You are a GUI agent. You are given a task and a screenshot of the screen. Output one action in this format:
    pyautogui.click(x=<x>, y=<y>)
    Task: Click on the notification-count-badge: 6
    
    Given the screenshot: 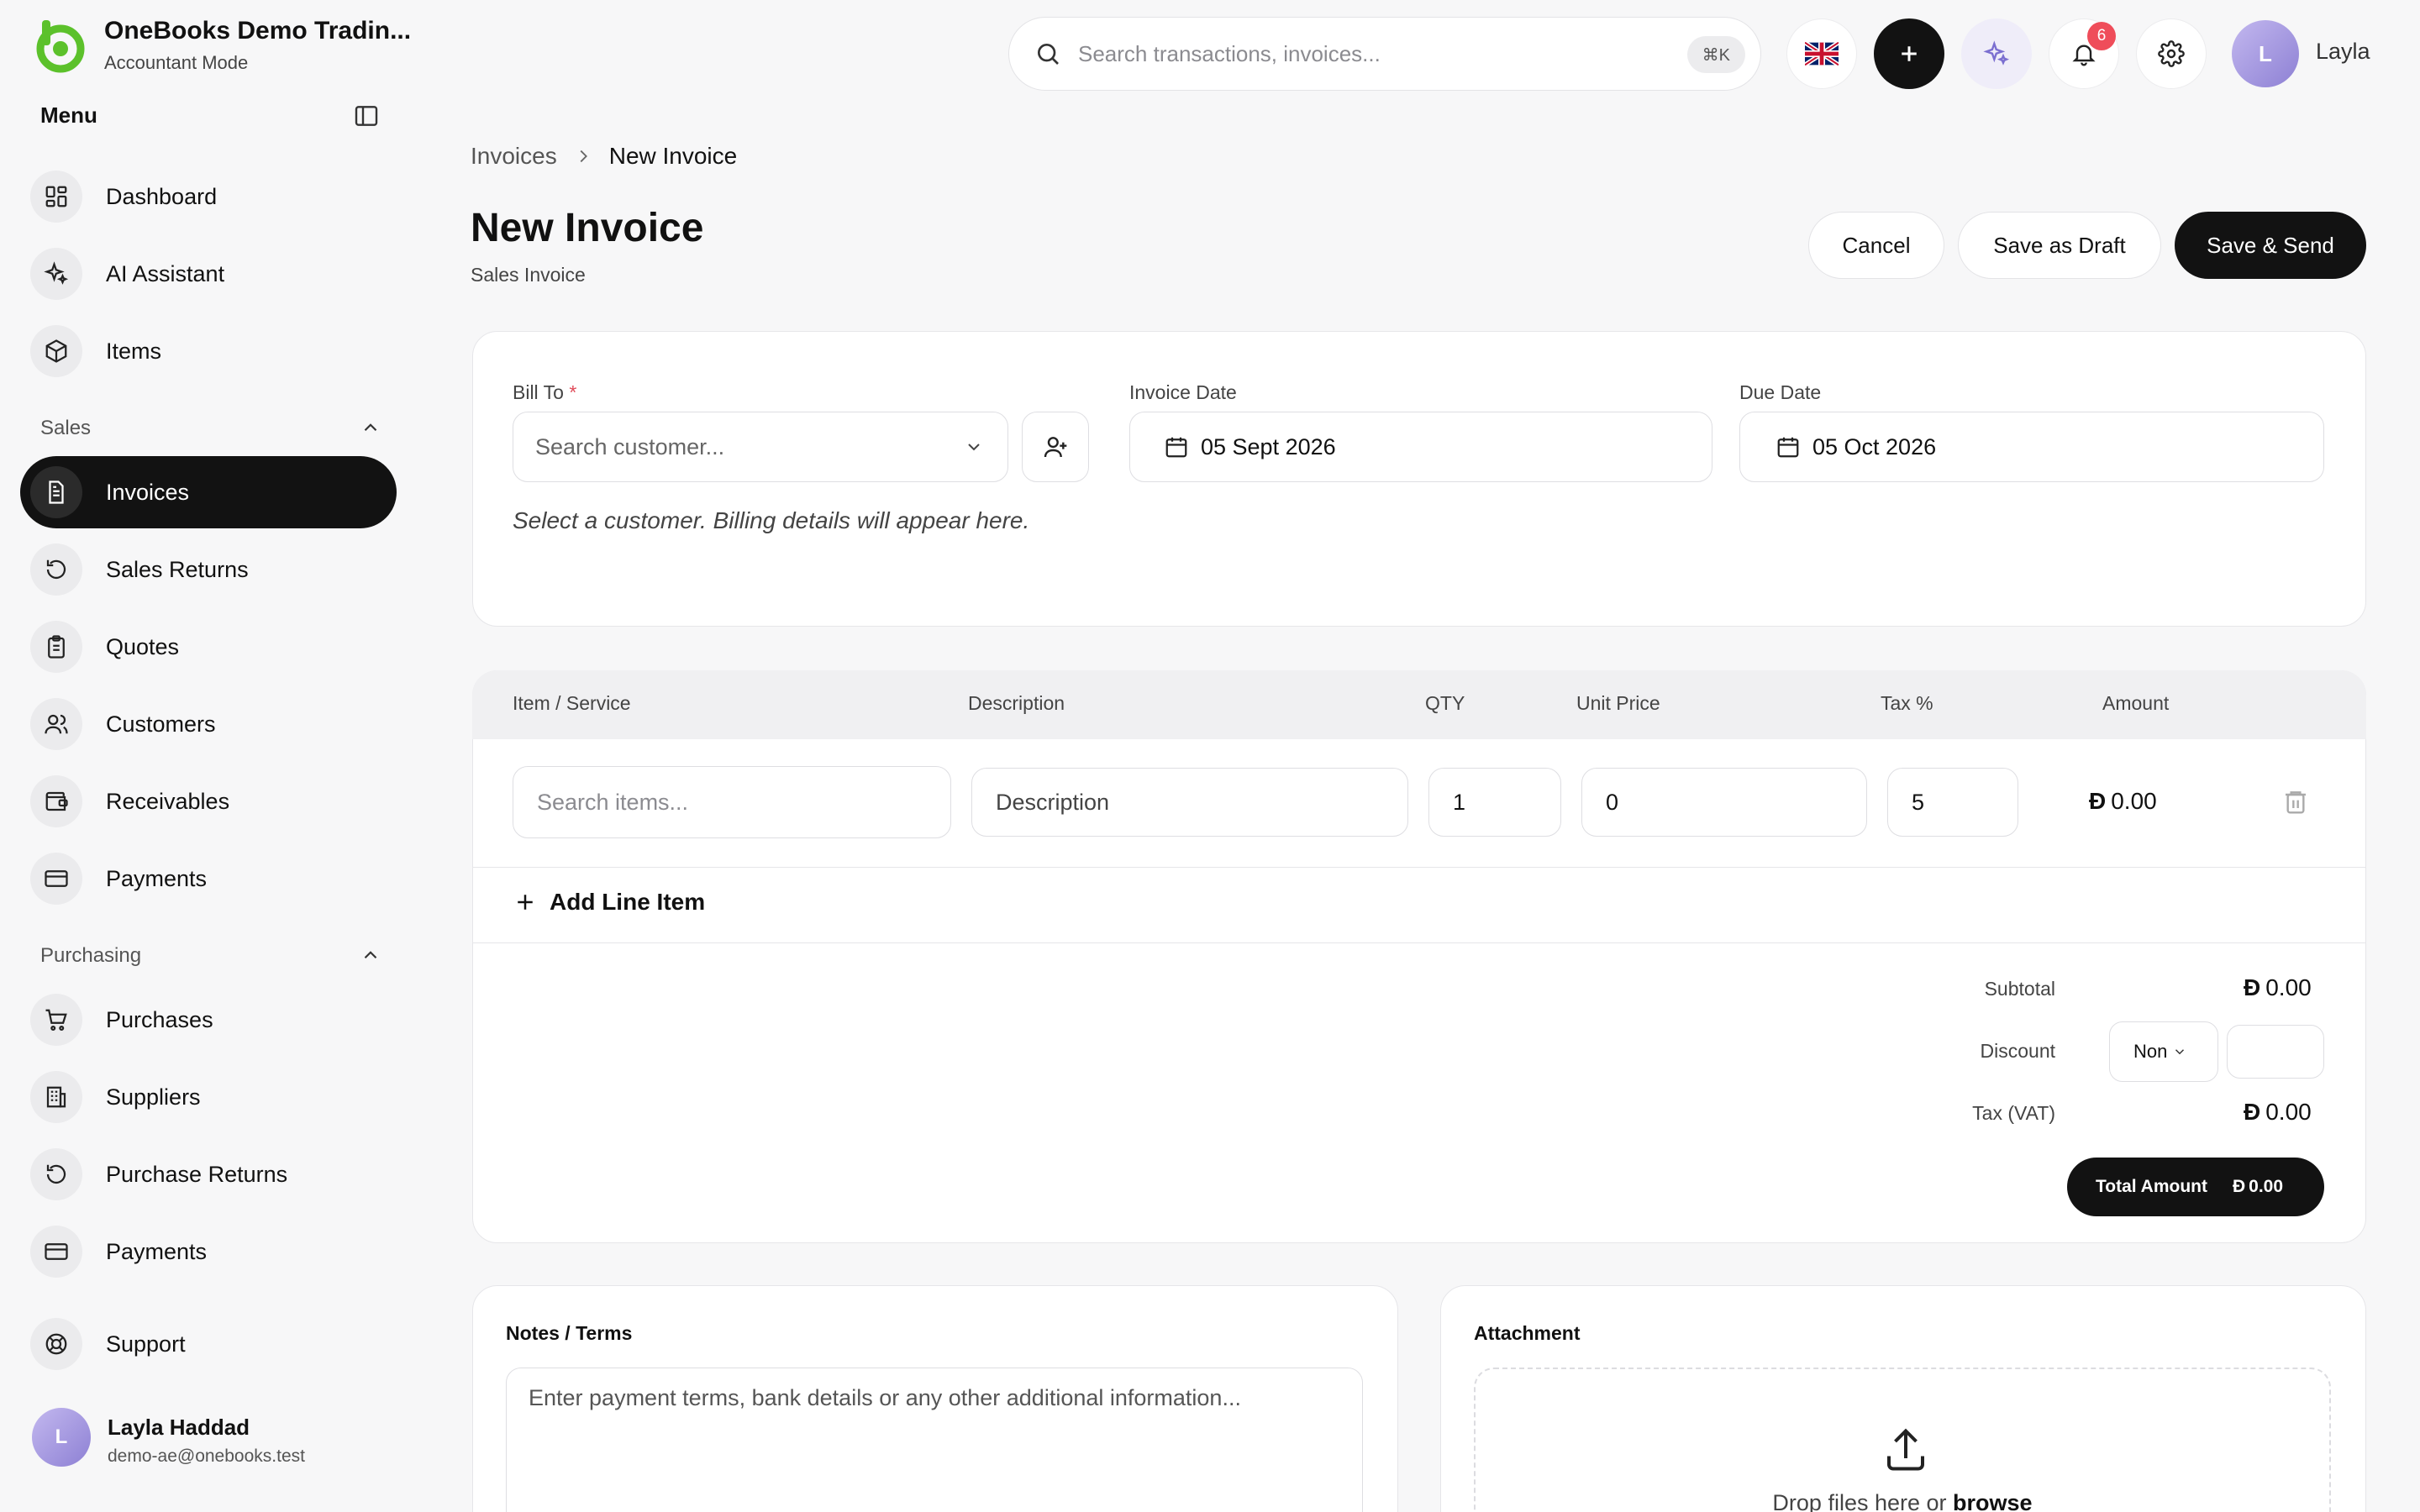 What is the action you would take?
    pyautogui.click(x=2101, y=36)
    